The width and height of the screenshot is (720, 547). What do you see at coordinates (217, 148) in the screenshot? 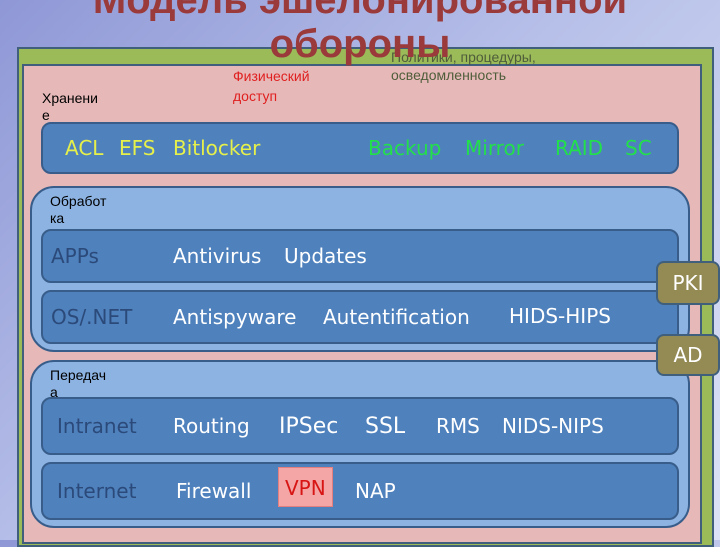
I see `bitlocker-item: Bitlocker` at bounding box center [217, 148].